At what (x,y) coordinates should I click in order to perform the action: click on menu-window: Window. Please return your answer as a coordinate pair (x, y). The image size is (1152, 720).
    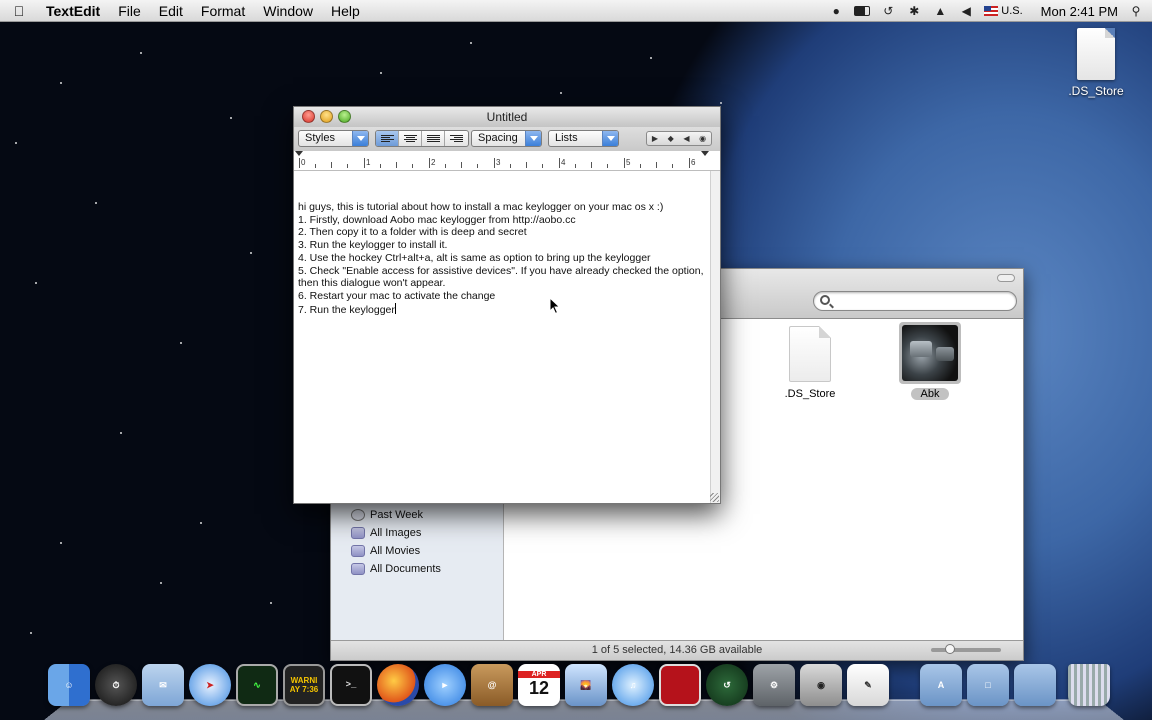
    Looking at the image, I should click on (288, 11).